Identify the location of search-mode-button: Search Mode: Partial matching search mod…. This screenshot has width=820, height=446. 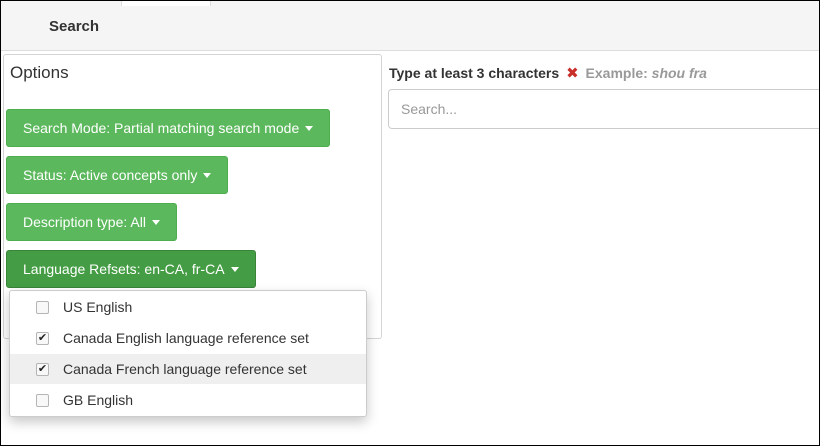
(168, 128).